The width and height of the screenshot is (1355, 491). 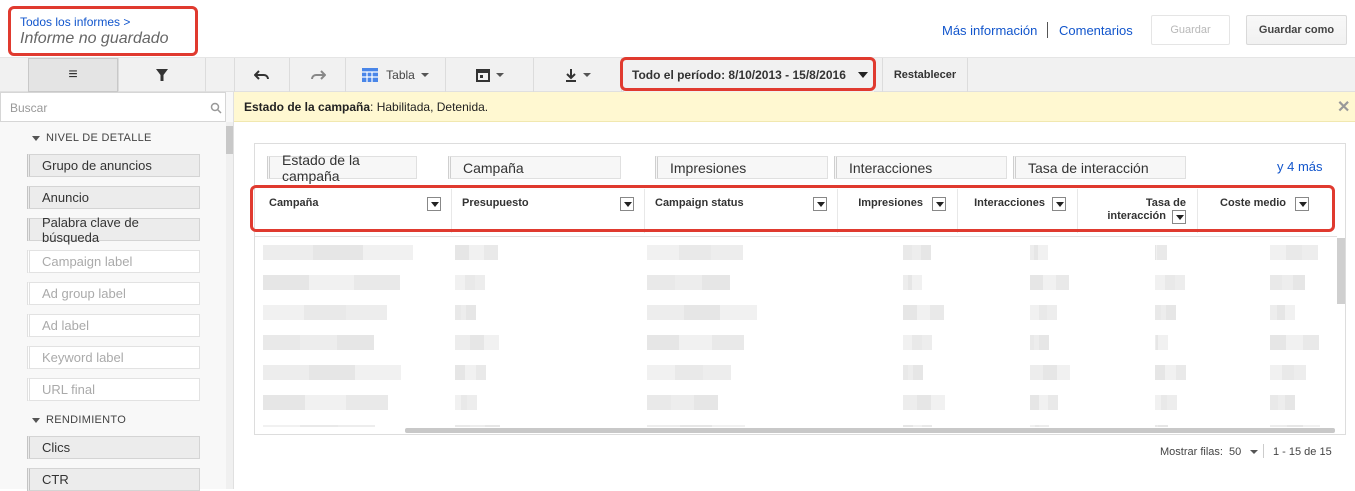 I want to click on rows-per-page-select: 50, so click(x=1244, y=452).